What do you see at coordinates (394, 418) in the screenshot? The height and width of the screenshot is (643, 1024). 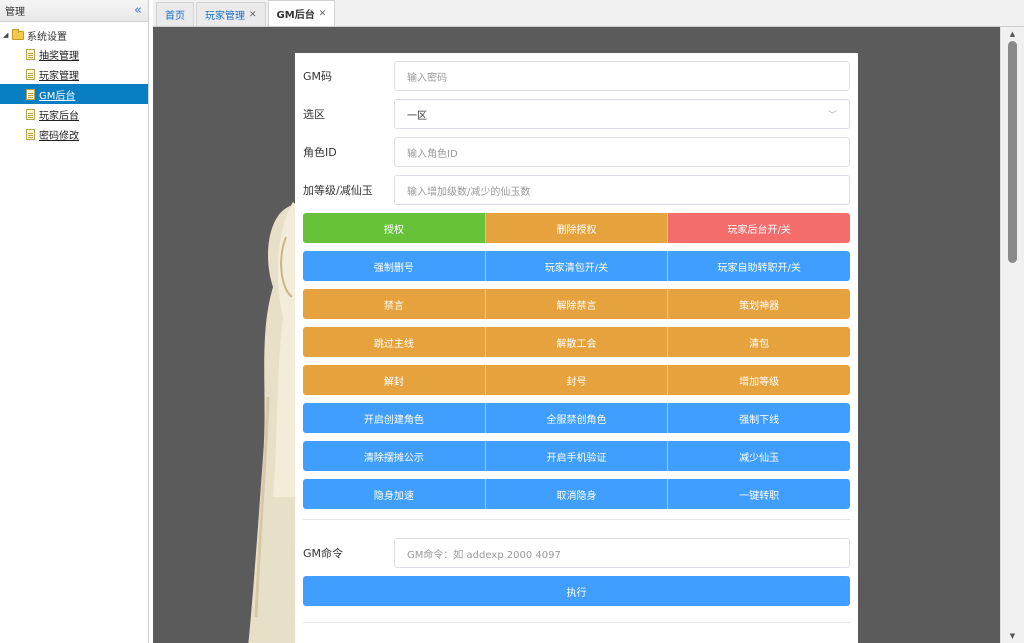 I see `action-button: 开启创建角色` at bounding box center [394, 418].